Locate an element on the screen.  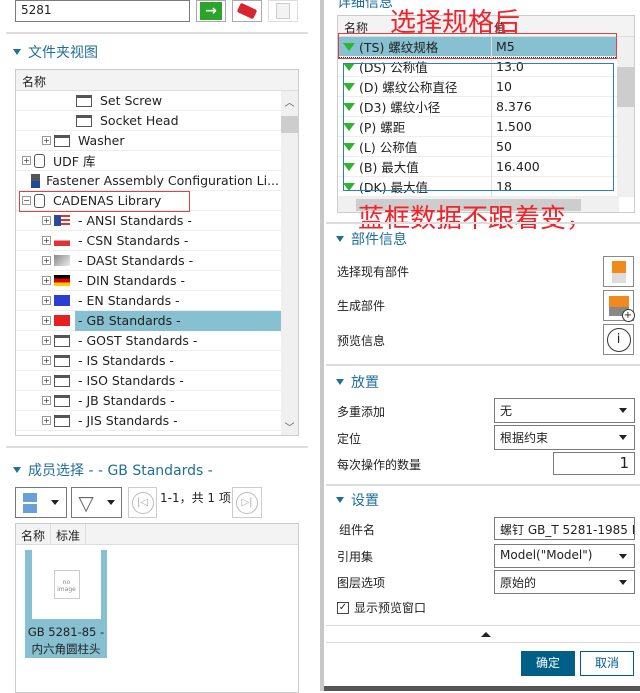
preview-info-label: 预览信息 is located at coordinates (361, 341).